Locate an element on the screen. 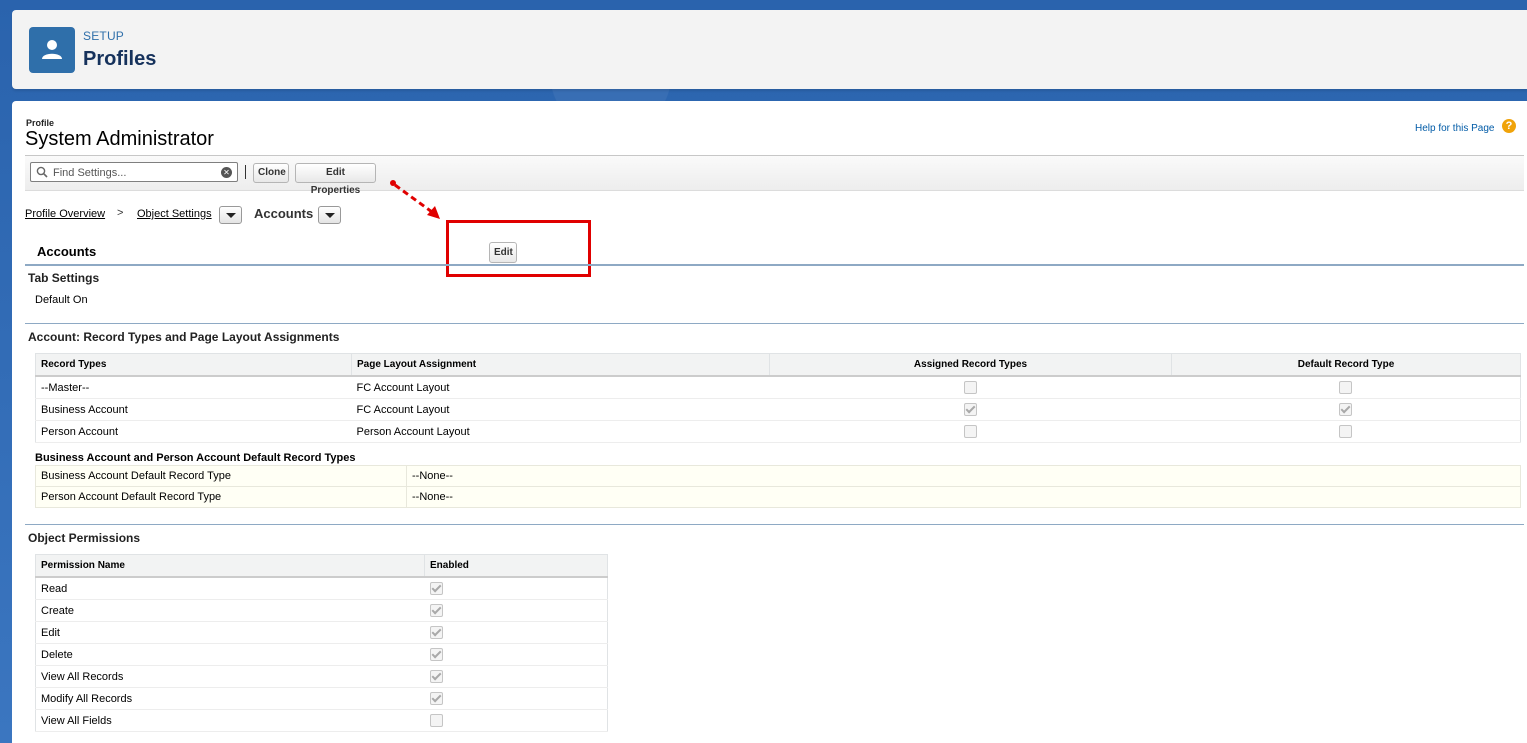 The image size is (1527, 743). help-icon: ? is located at coordinates (1509, 126).